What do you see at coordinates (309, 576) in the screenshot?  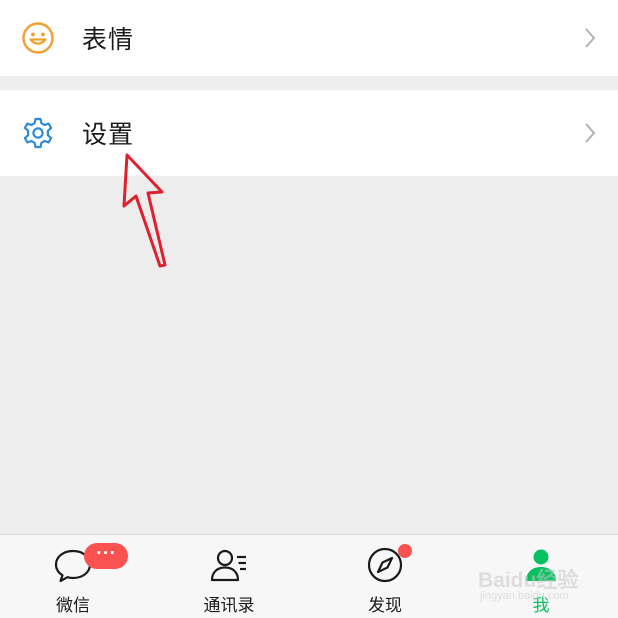 I see `bottom-tab-bar: ··· 微信 通讯录 发现 我` at bounding box center [309, 576].